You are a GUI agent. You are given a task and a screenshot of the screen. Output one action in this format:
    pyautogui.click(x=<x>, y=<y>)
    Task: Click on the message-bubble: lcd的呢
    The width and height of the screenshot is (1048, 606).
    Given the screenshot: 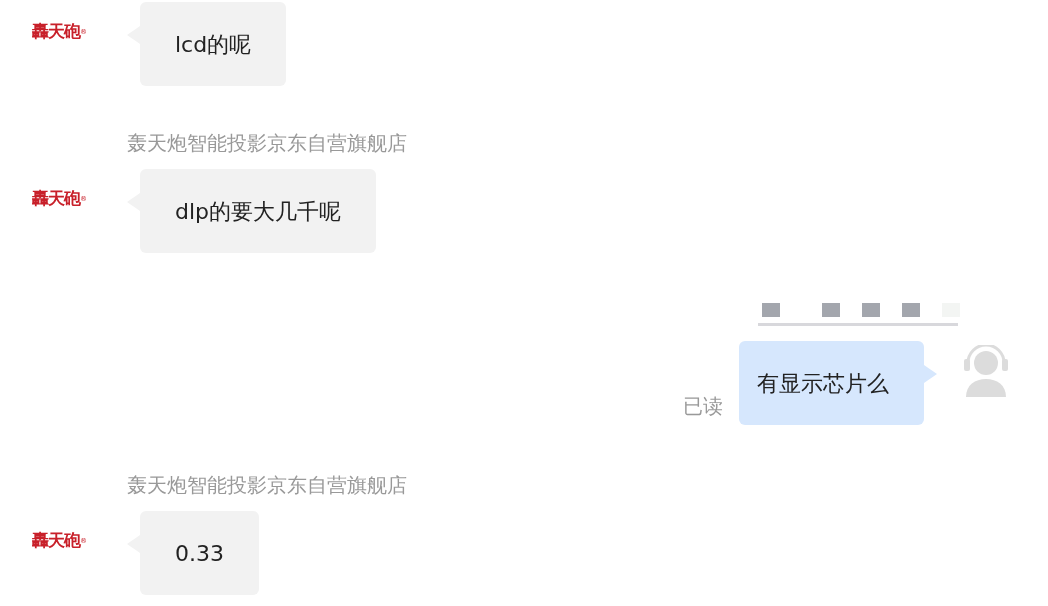 What is the action you would take?
    pyautogui.click(x=213, y=44)
    